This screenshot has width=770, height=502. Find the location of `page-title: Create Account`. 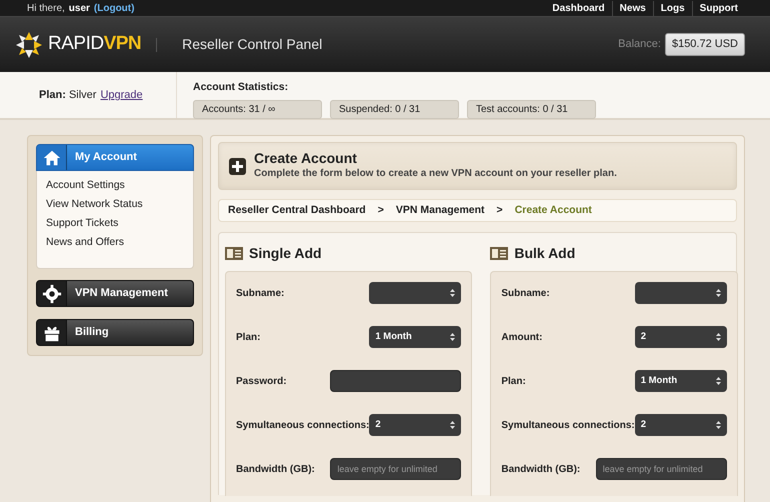

page-title: Create Account is located at coordinates (306, 158).